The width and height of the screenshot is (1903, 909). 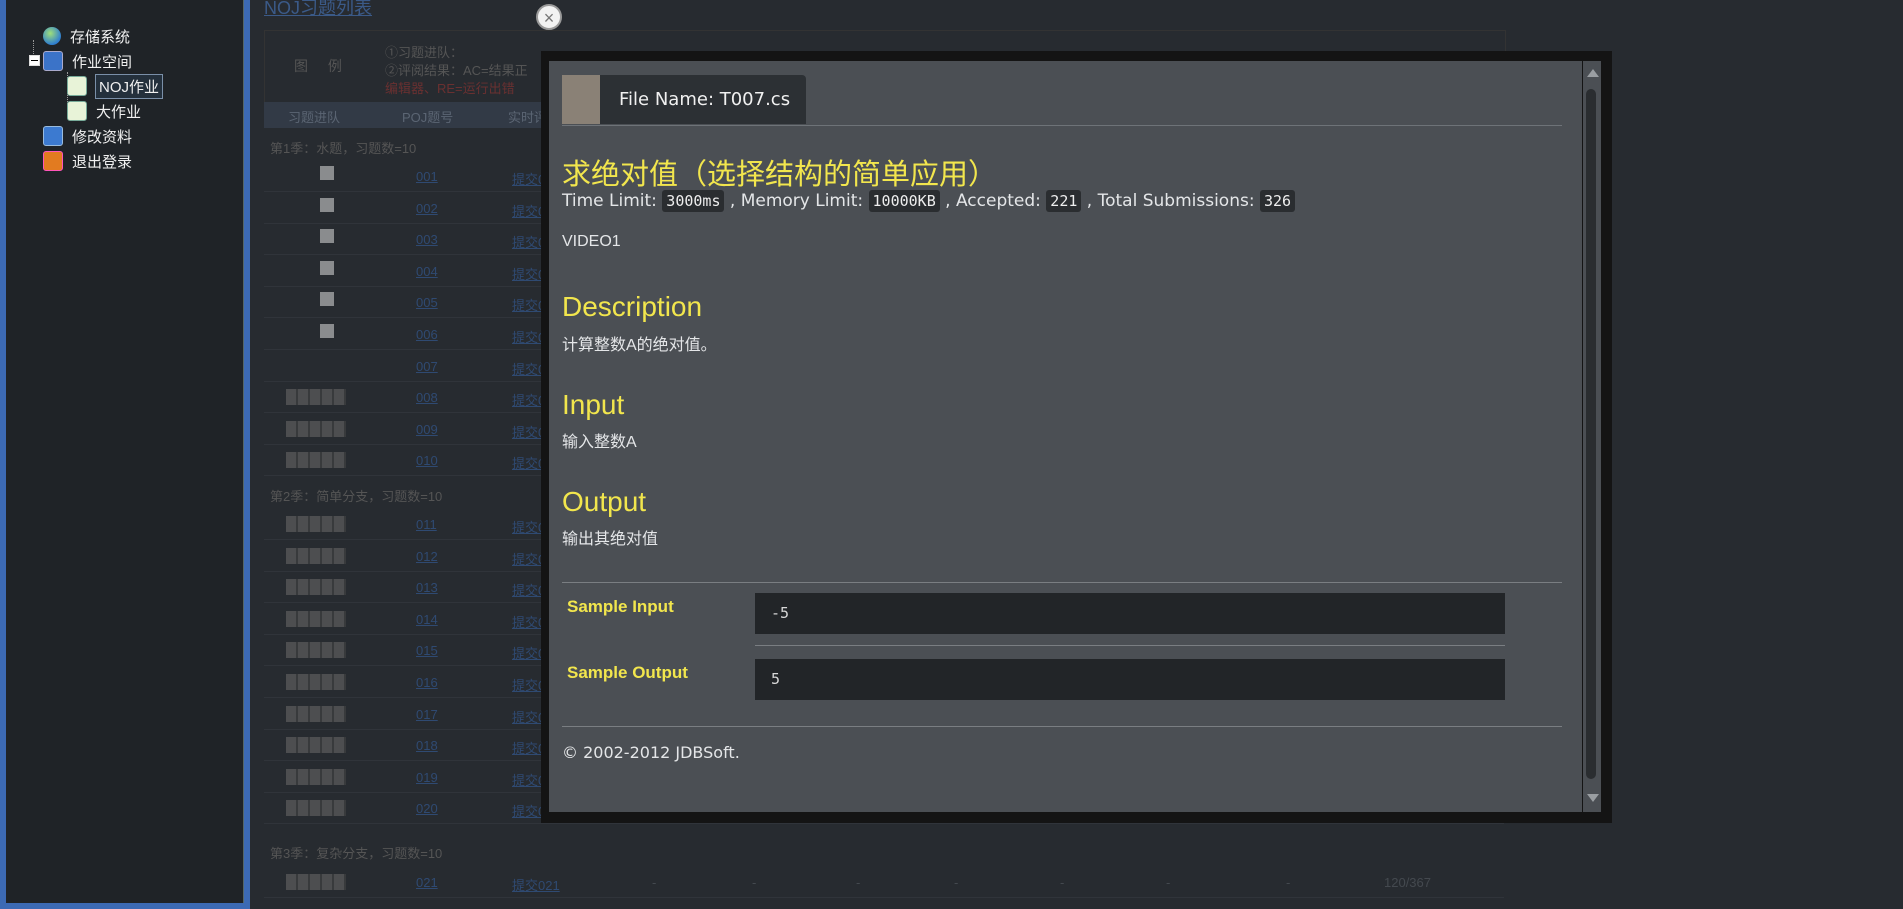 What do you see at coordinates (632, 306) in the screenshot?
I see `description-heading: Description` at bounding box center [632, 306].